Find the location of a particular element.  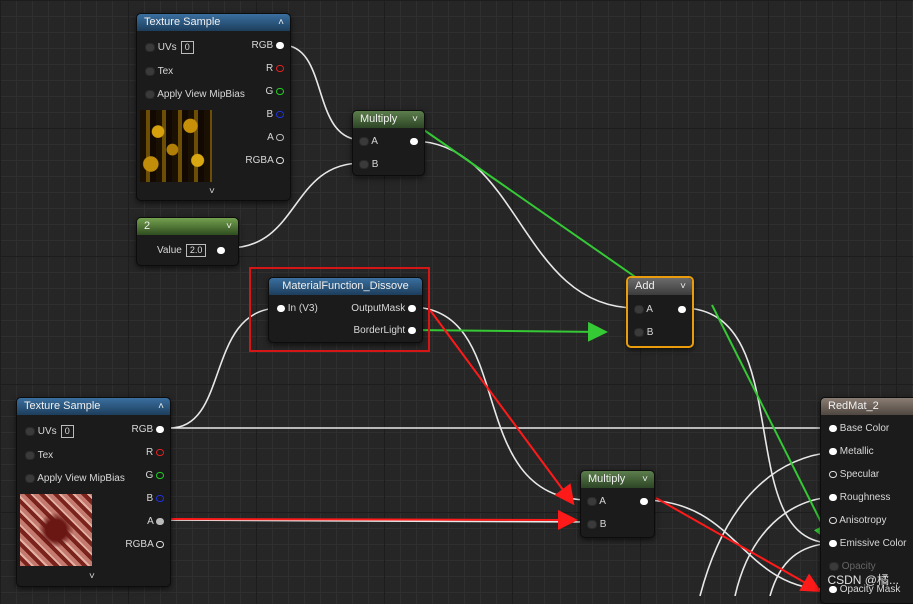

highlight-box is located at coordinates (339, 309).